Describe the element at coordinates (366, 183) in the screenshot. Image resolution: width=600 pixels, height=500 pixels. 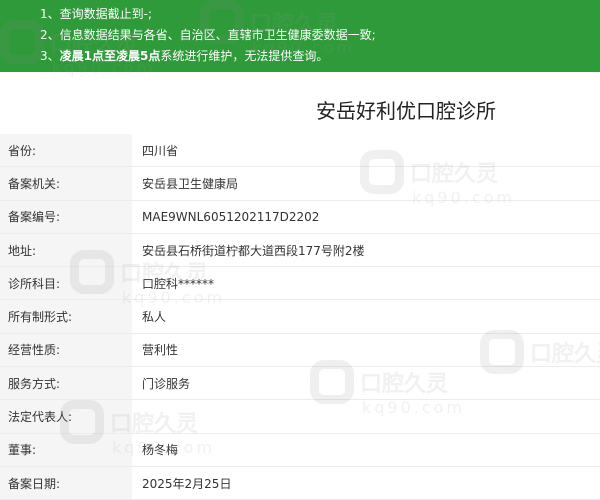
I see `info-value: 安岳县卫生健康局` at that location.